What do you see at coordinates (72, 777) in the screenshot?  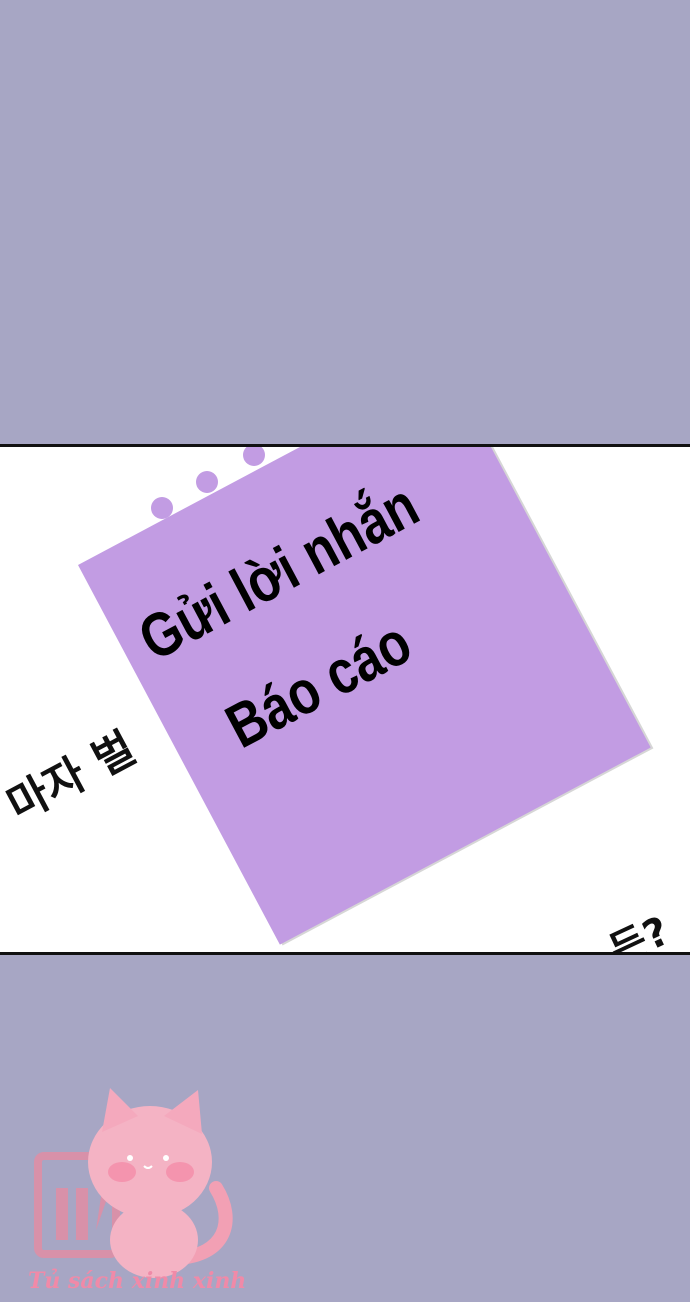 I see `korean-speech-left: 마자 벌` at bounding box center [72, 777].